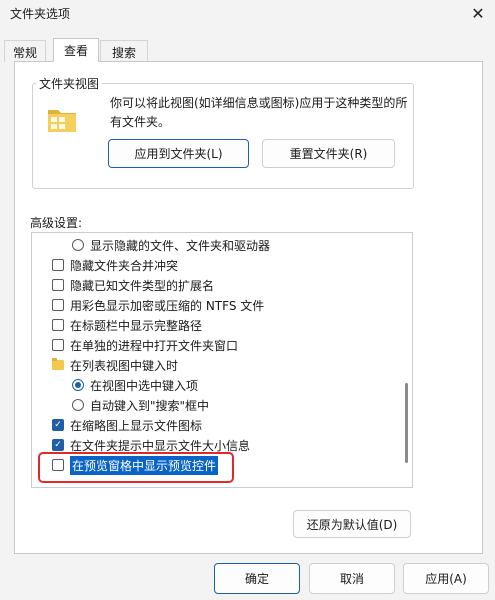  I want to click on list-item-typing-in-list-view: 在列表视图中键入时, so click(115, 365).